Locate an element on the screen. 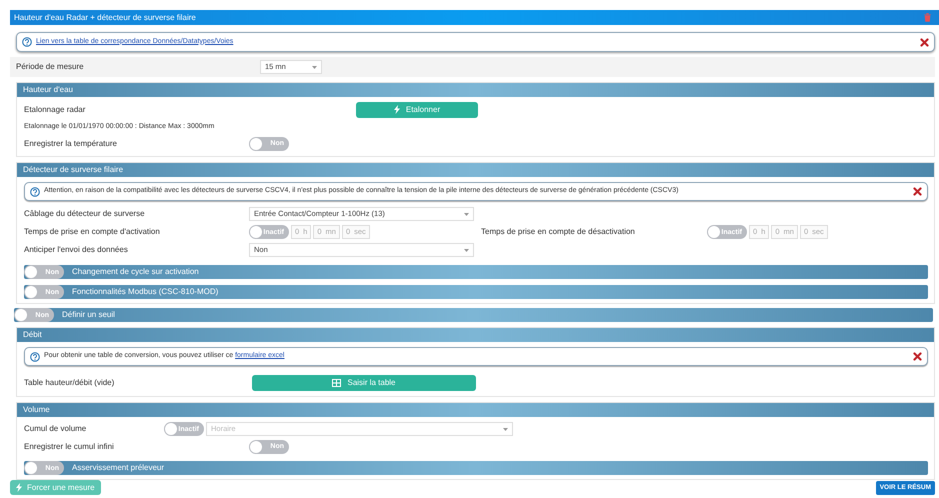  bar-label: Changement de cycle sur activation is located at coordinates (135, 272).